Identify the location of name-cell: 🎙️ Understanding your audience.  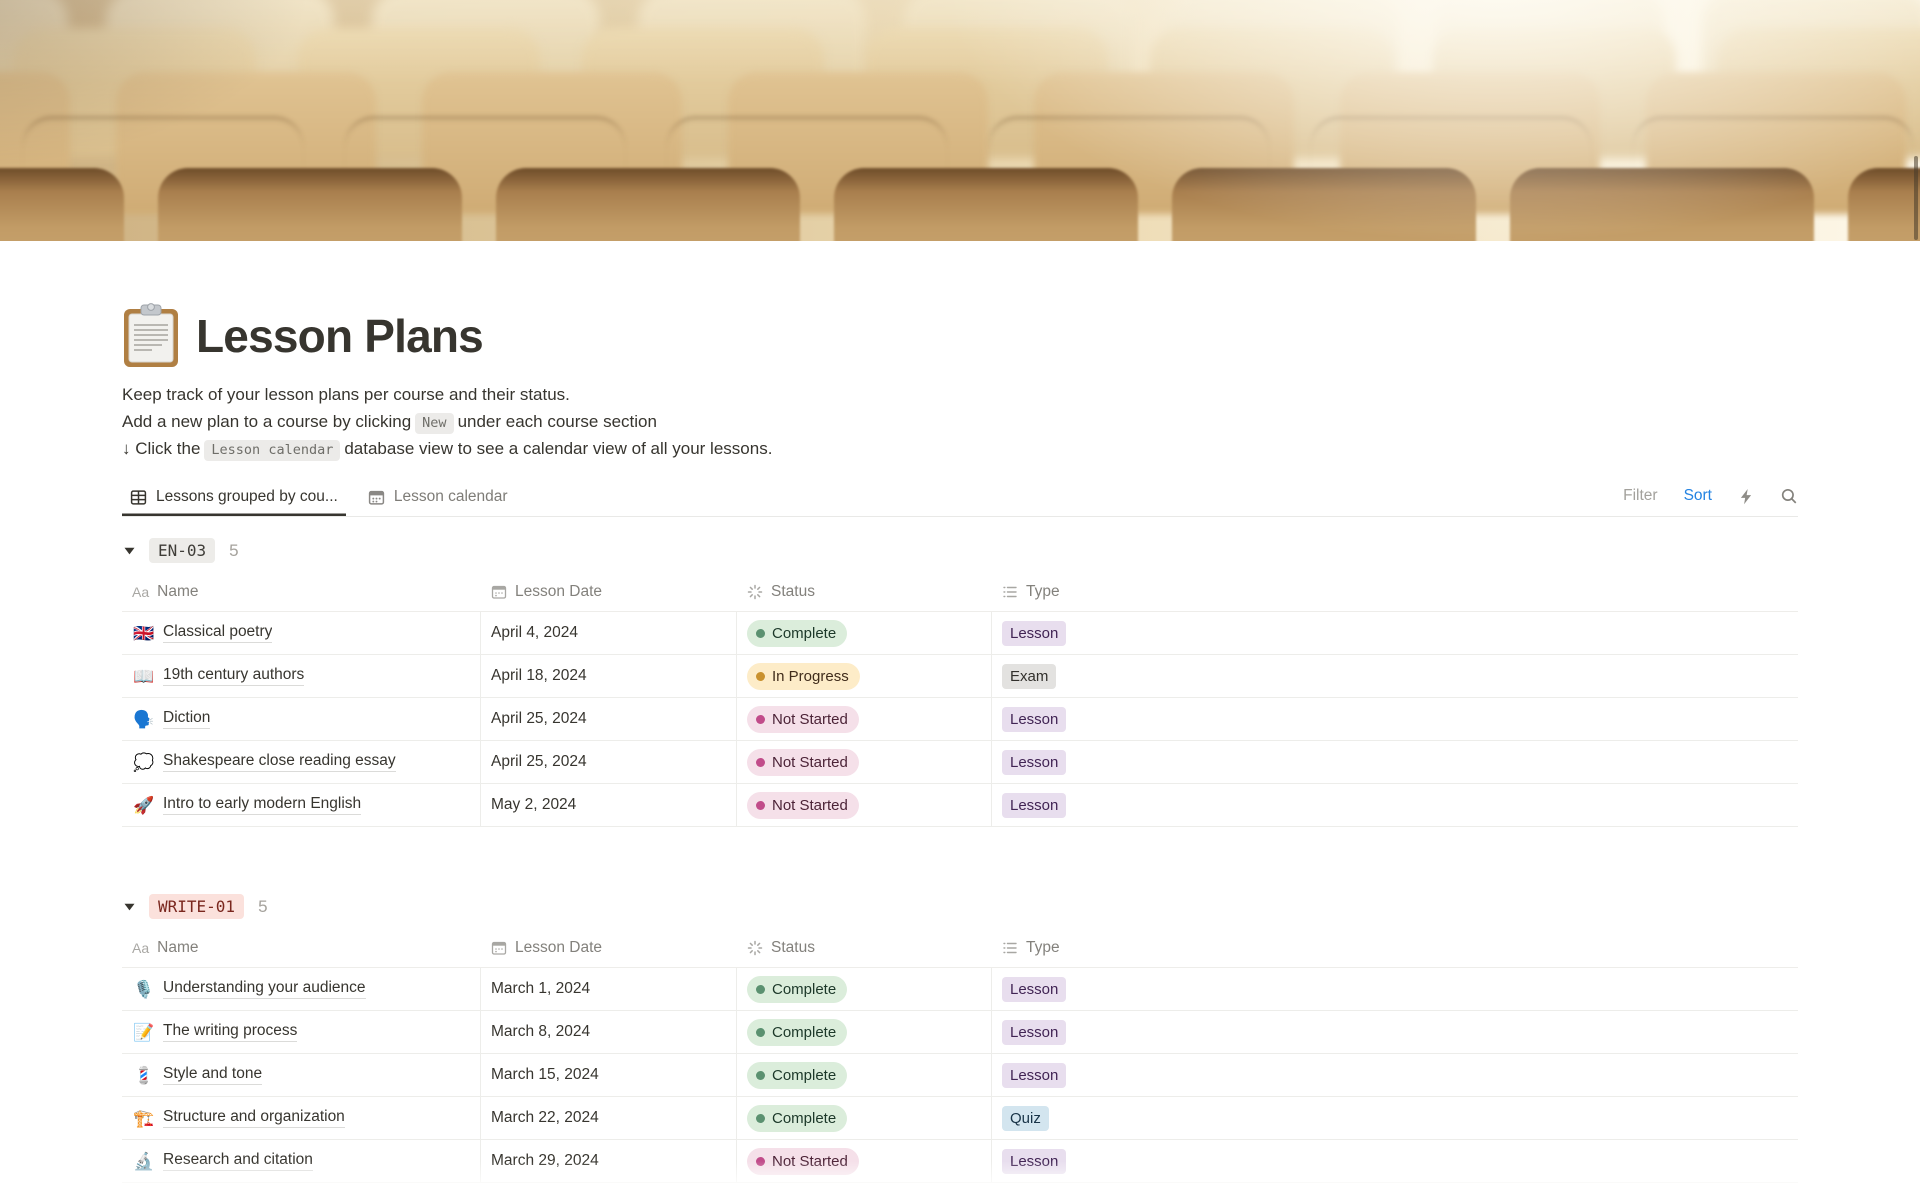
(301, 989).